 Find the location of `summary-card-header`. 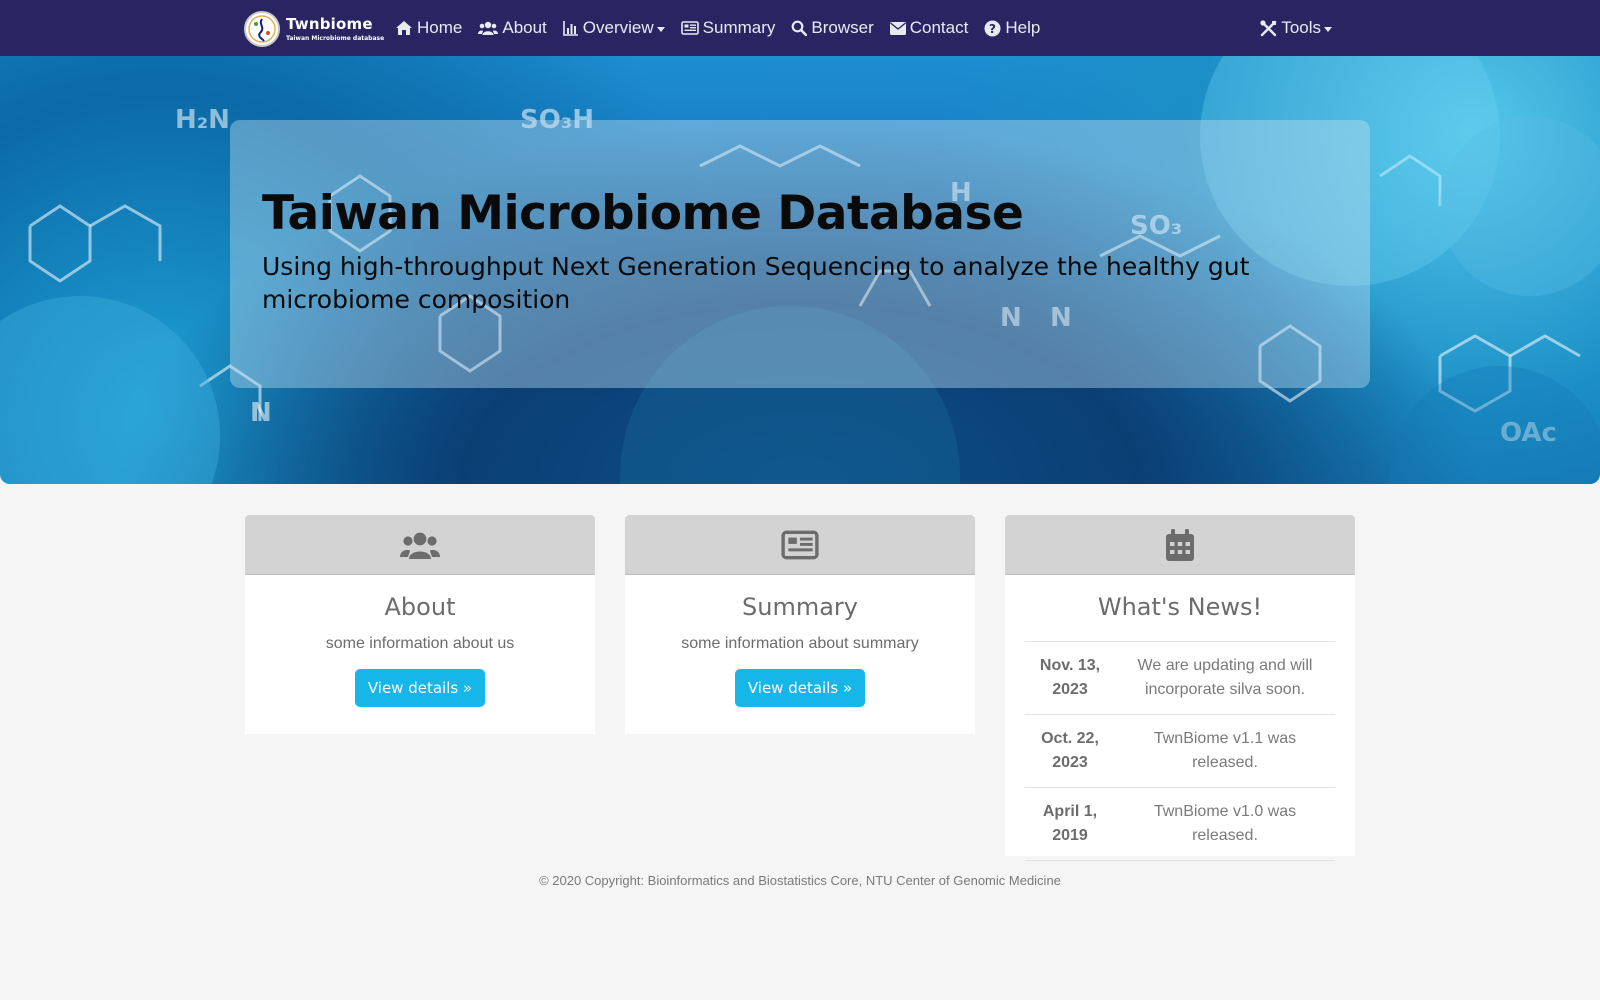

summary-card-header is located at coordinates (800, 545).